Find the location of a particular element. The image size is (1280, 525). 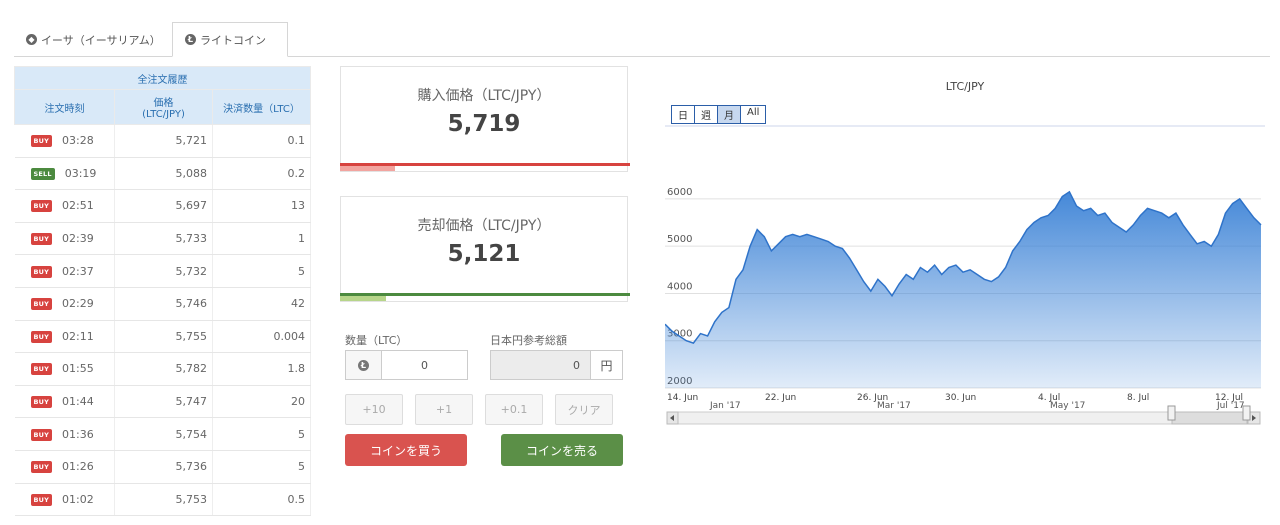

row-price: 5,733 is located at coordinates (163, 239).